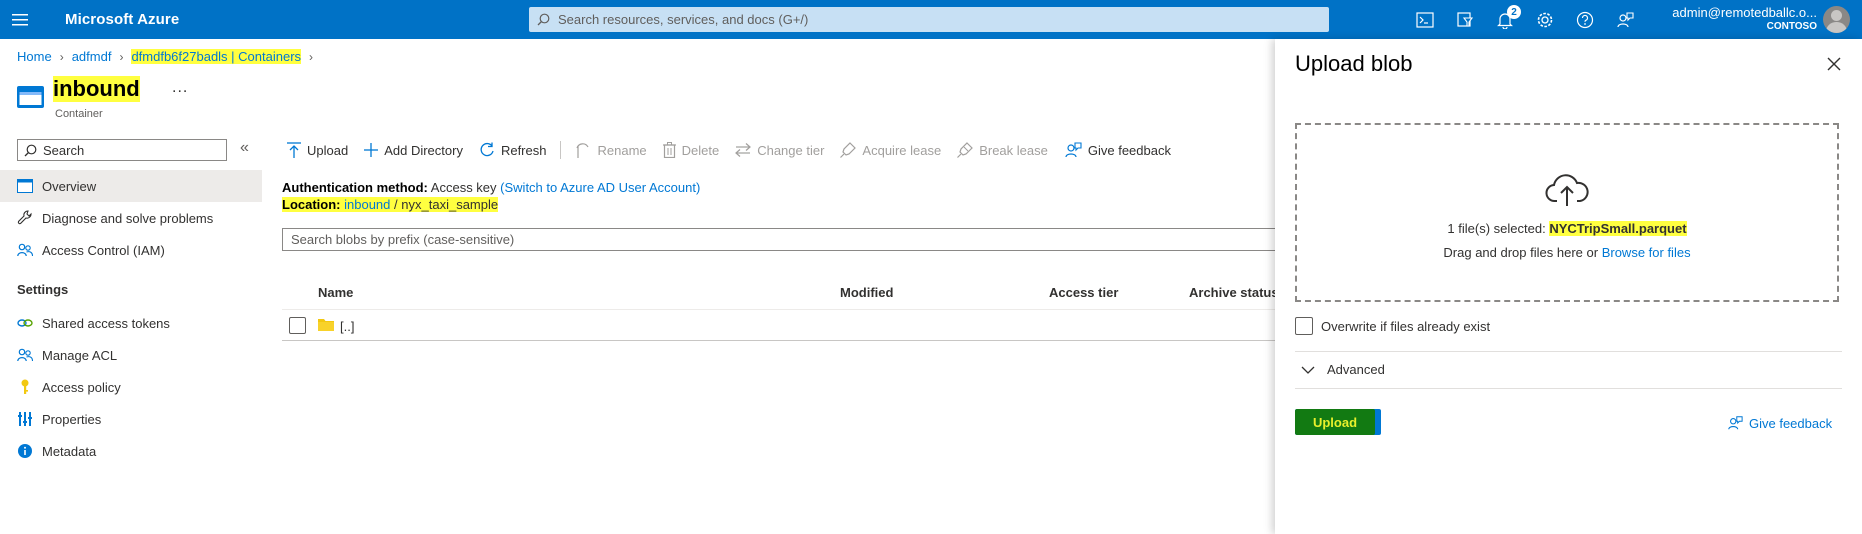 This screenshot has height=534, width=1862. I want to click on add-directory-button: Add Directory, so click(413, 150).